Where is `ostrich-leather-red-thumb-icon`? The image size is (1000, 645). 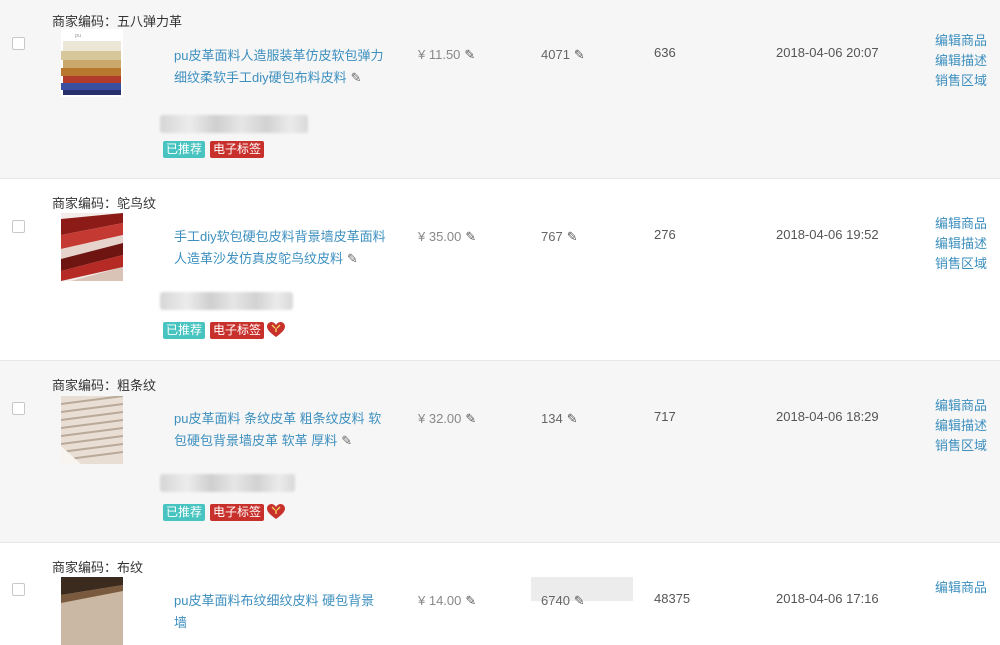 ostrich-leather-red-thumb-icon is located at coordinates (92, 247).